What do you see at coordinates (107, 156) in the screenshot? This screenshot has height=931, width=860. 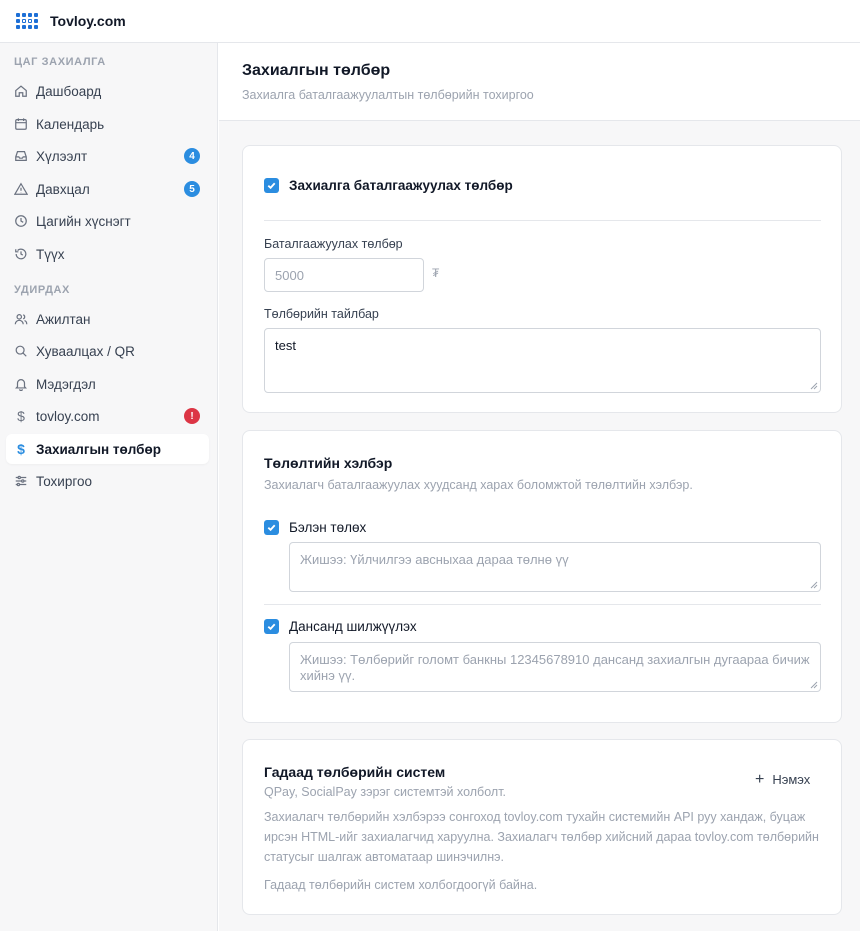 I see `sidebar-item-pending: Хүлээлт 4` at bounding box center [107, 156].